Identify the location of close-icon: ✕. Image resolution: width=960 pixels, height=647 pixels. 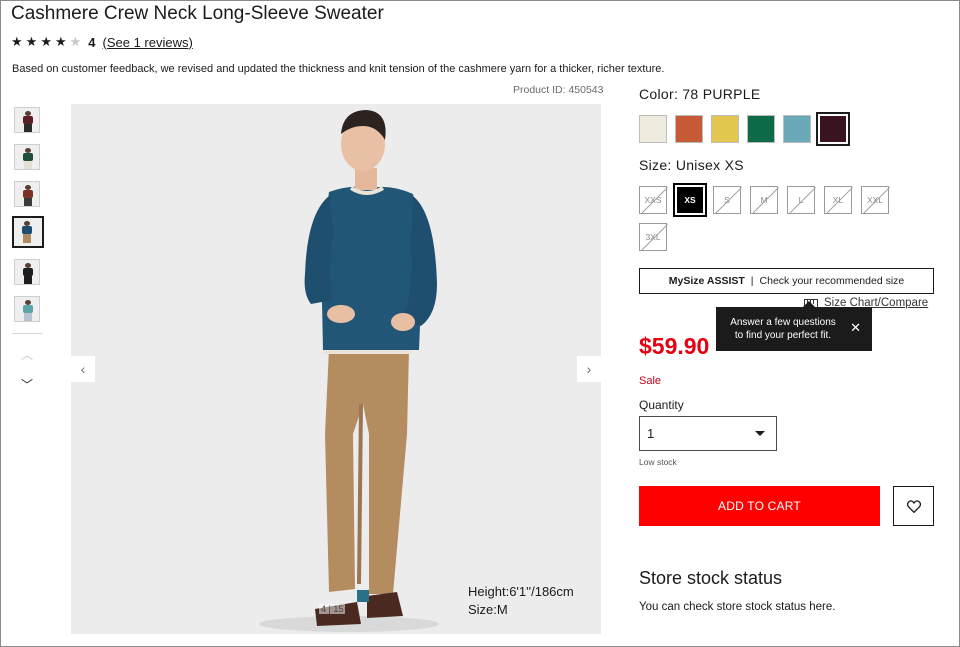
(855, 328).